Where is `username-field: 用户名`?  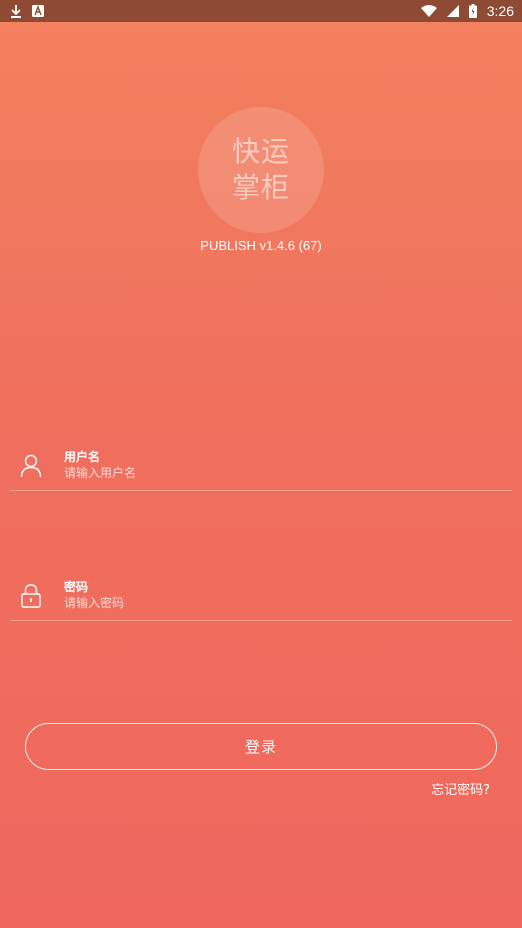
username-field: 用户名 is located at coordinates (261, 474).